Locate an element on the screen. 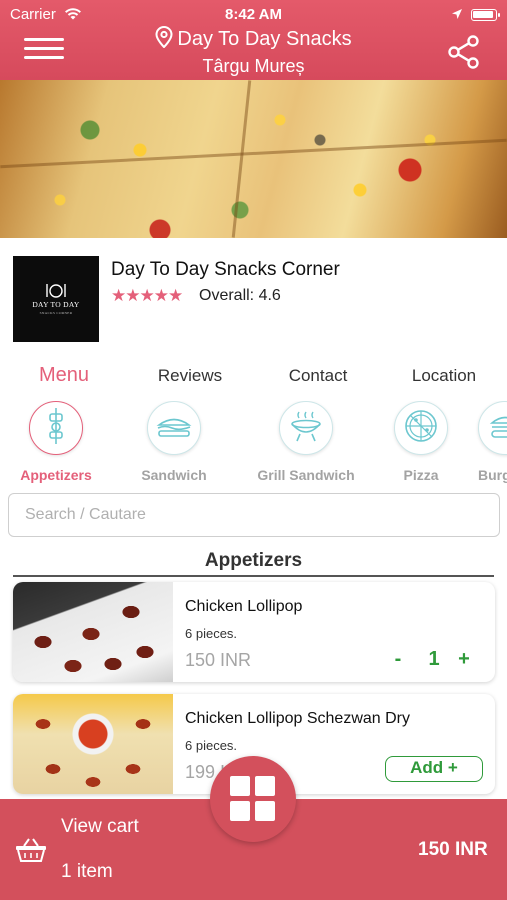 The height and width of the screenshot is (900, 507). tab-menu: Menu is located at coordinates (64, 375).